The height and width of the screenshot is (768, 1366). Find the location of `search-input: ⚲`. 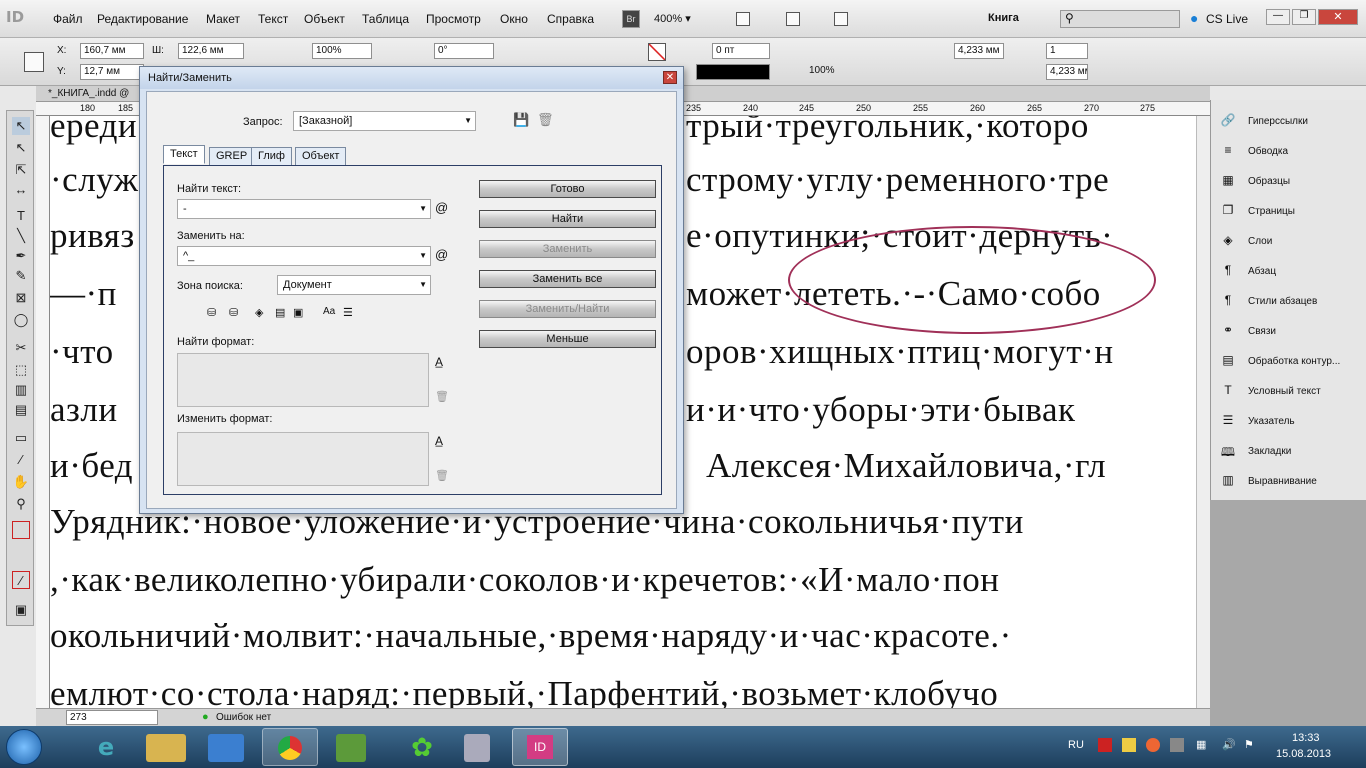

search-input: ⚲ is located at coordinates (1120, 19).